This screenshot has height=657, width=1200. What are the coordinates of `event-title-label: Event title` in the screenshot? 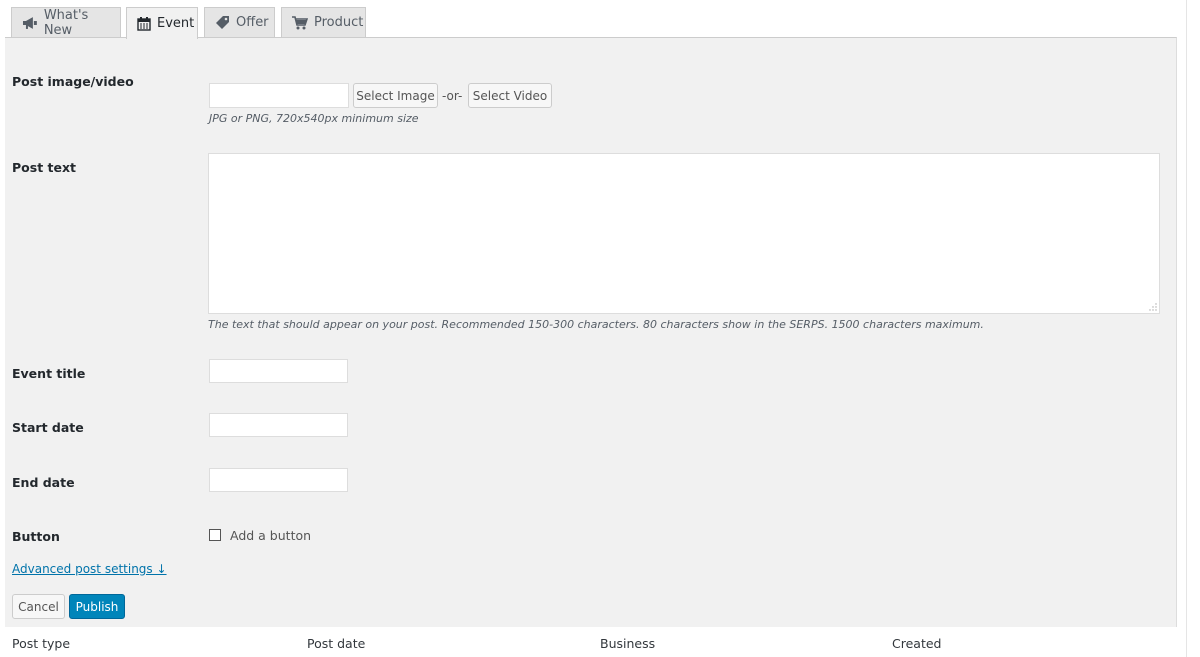 It's located at (49, 373).